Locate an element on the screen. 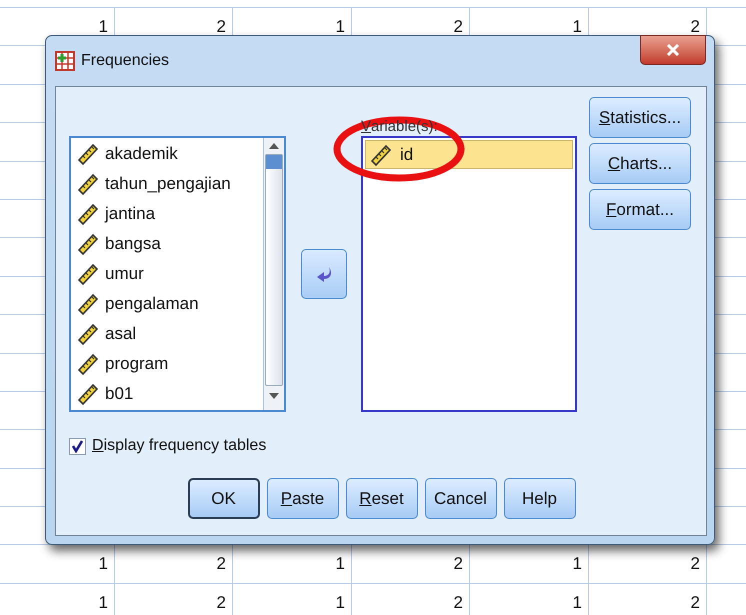 The width and height of the screenshot is (746, 615). window-title: Frequencies is located at coordinates (125, 61).